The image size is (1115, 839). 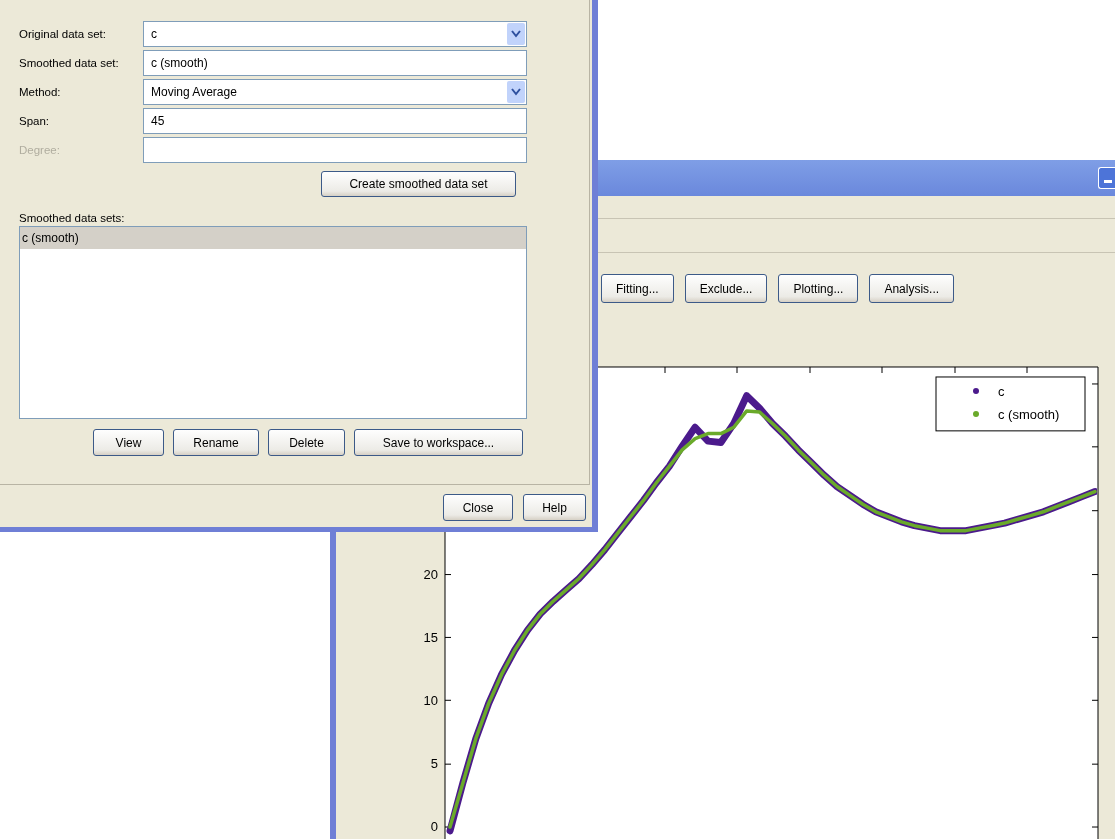 What do you see at coordinates (1001, 391) in the screenshot?
I see `legend-label: c` at bounding box center [1001, 391].